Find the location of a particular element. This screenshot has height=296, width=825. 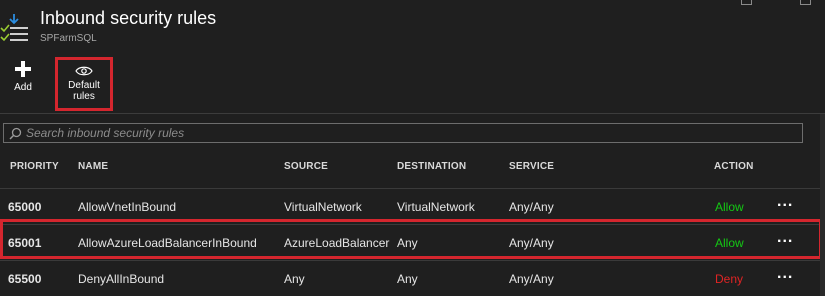

row-priority: 65500 is located at coordinates (25, 279).